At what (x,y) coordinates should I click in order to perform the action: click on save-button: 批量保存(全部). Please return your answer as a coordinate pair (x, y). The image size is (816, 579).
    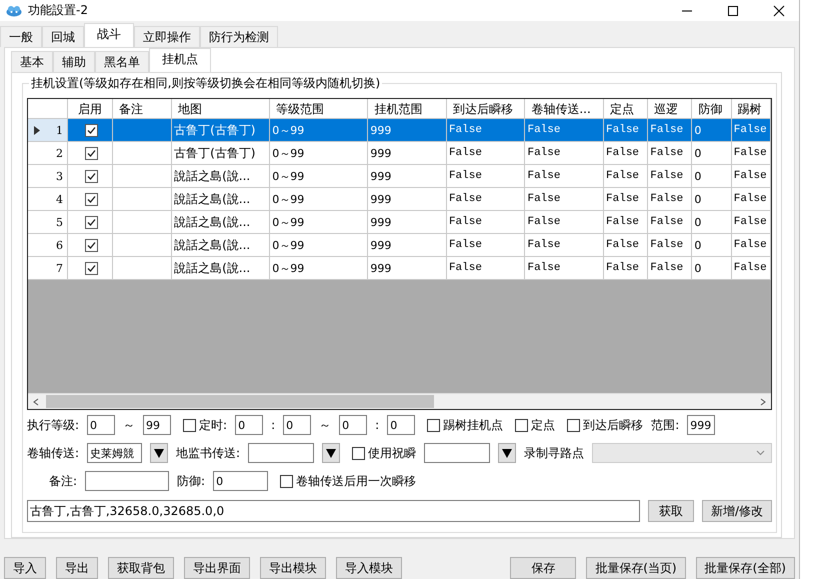
    Looking at the image, I should click on (745, 568).